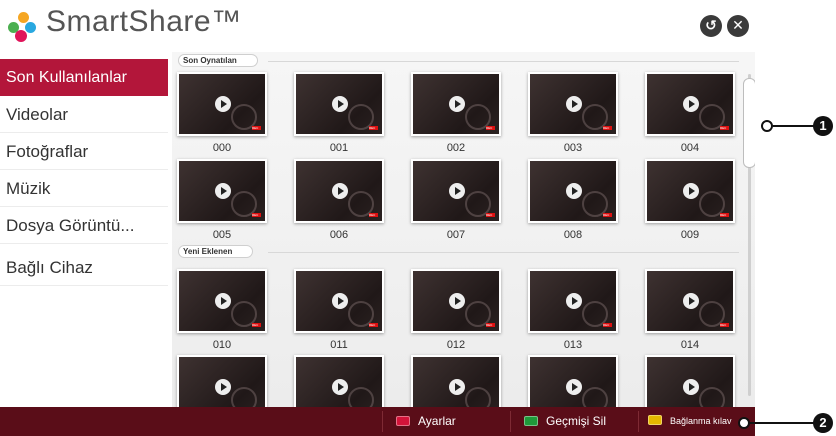 The width and height of the screenshot is (836, 436). Describe the element at coordinates (565, 421) in the screenshot. I see `clear-history-button: Geçmişi Sil` at that location.